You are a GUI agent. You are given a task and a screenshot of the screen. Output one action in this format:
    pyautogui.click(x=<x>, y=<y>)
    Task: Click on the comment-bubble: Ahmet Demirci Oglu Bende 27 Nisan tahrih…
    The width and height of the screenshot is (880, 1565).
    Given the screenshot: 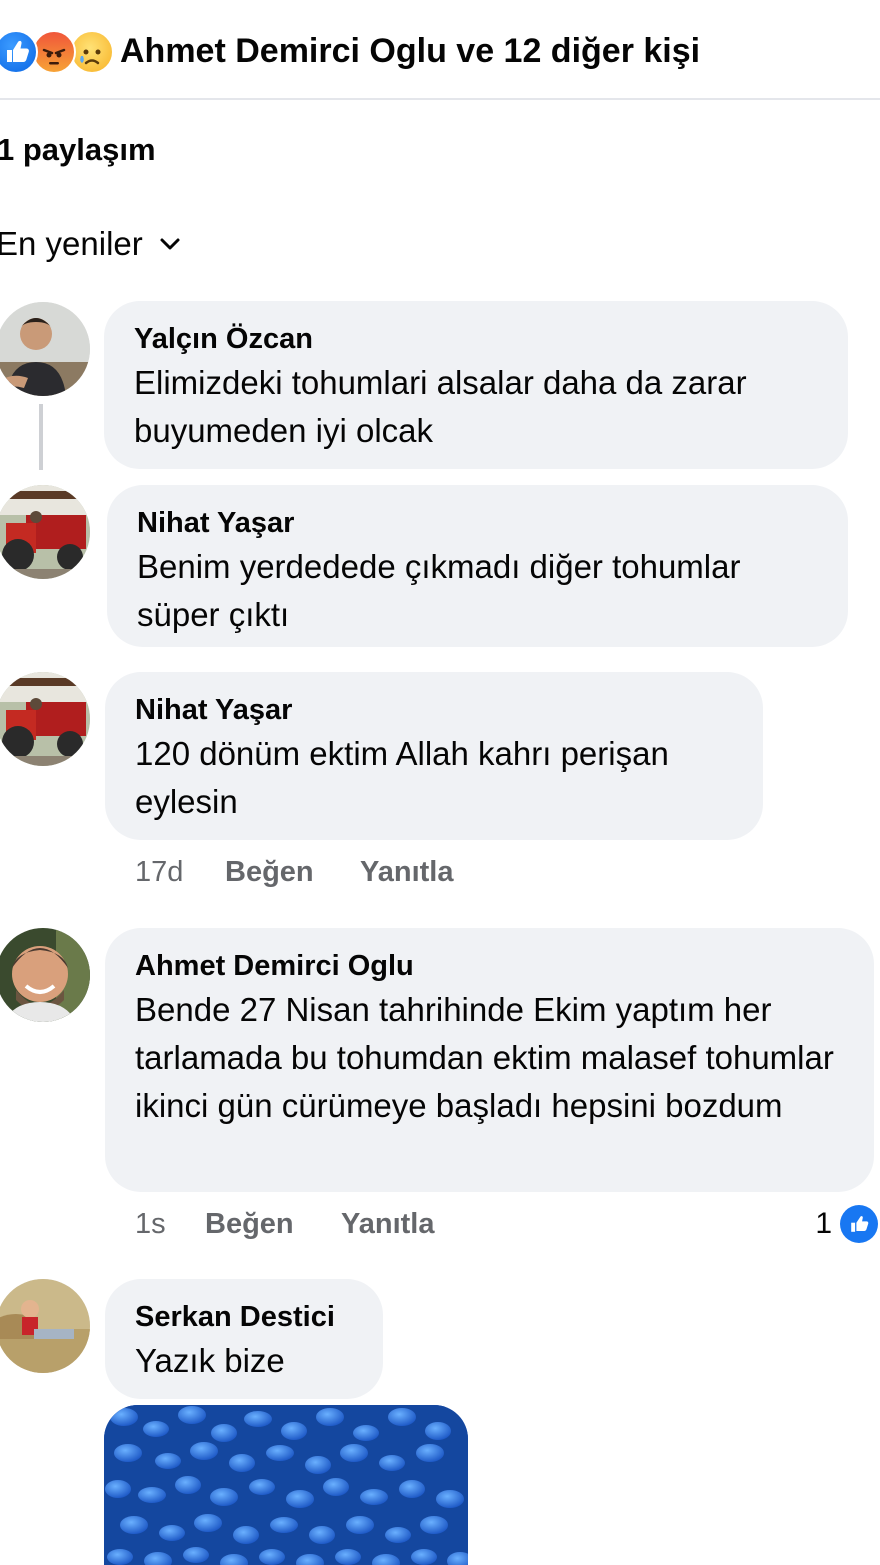 What is the action you would take?
    pyautogui.click(x=489, y=1060)
    